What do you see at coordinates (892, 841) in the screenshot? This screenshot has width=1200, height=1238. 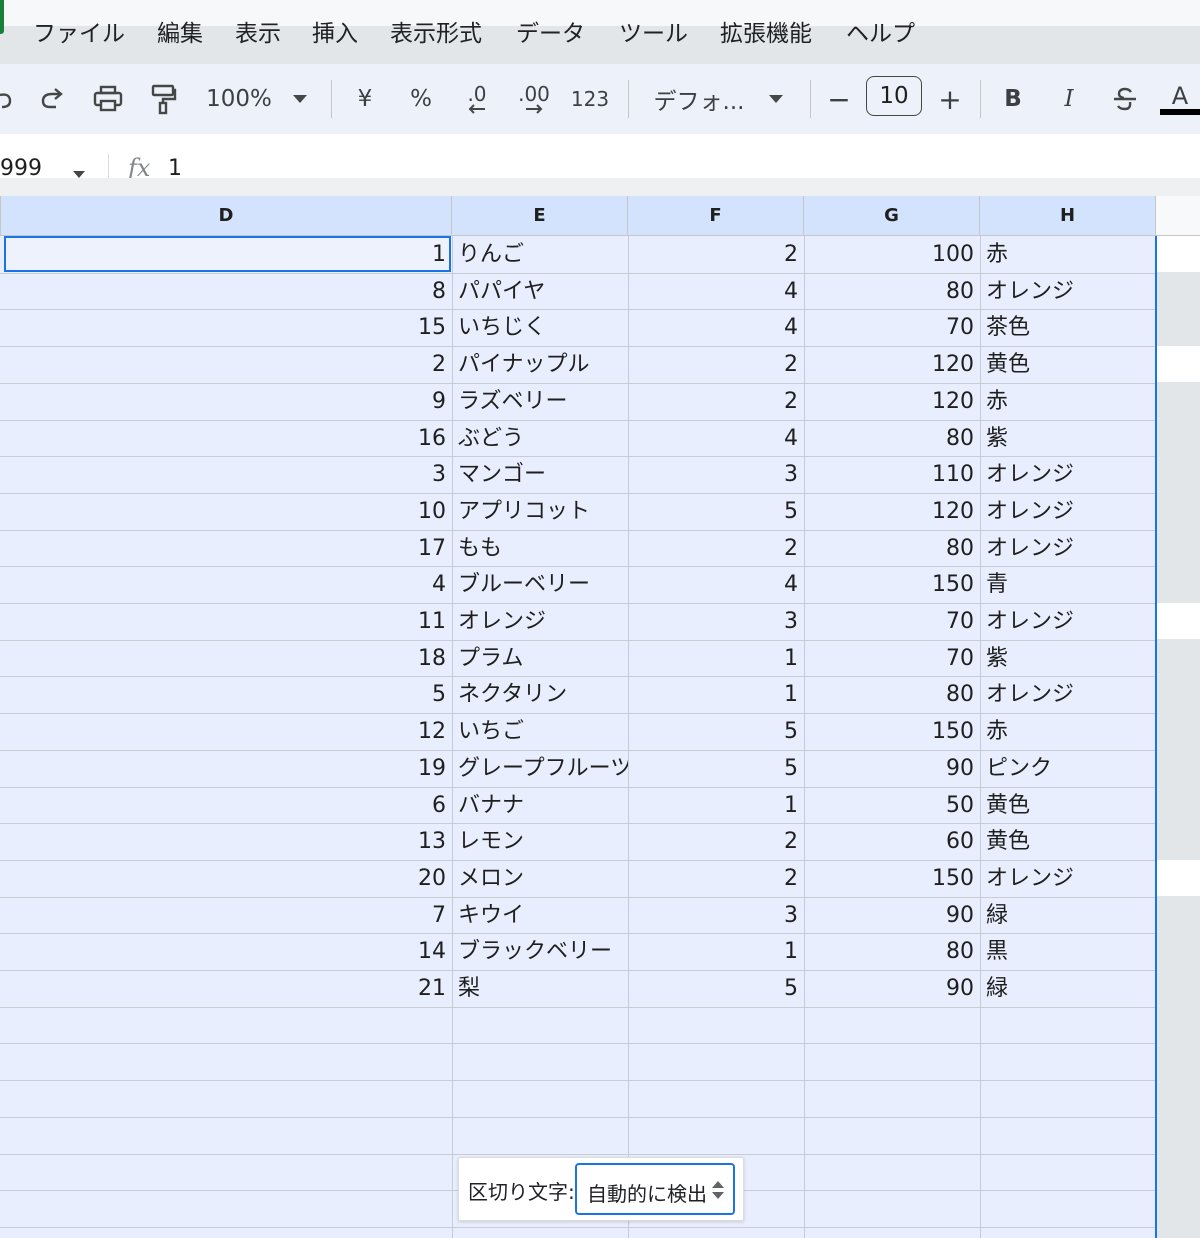 I see `cell-g: 60` at bounding box center [892, 841].